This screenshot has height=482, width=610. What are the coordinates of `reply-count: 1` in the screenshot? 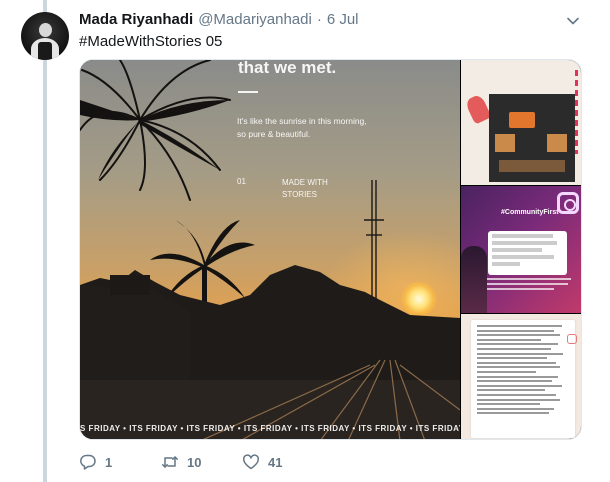 It's located at (109, 462).